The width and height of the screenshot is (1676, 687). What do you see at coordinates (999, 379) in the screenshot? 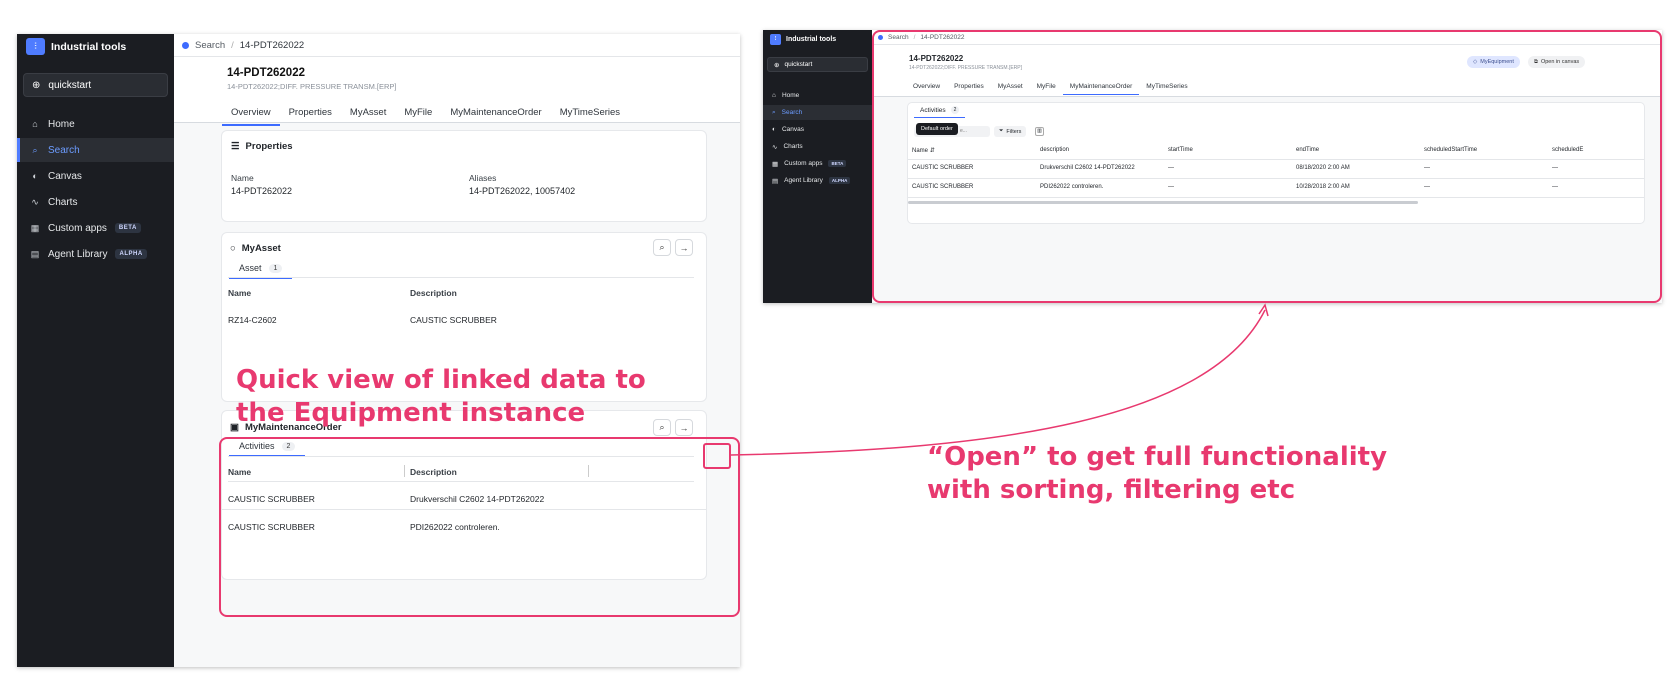
I see `connector-arrow` at bounding box center [999, 379].